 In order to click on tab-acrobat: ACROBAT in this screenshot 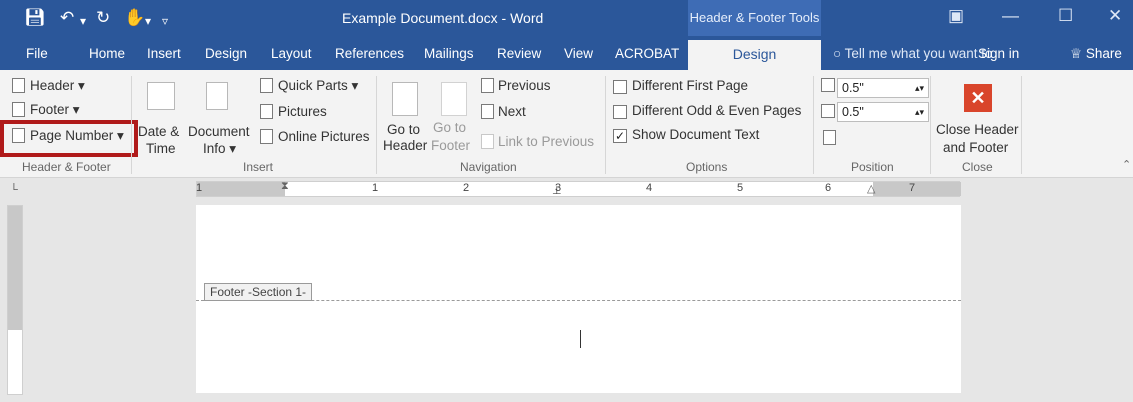, I will do `click(647, 53)`.